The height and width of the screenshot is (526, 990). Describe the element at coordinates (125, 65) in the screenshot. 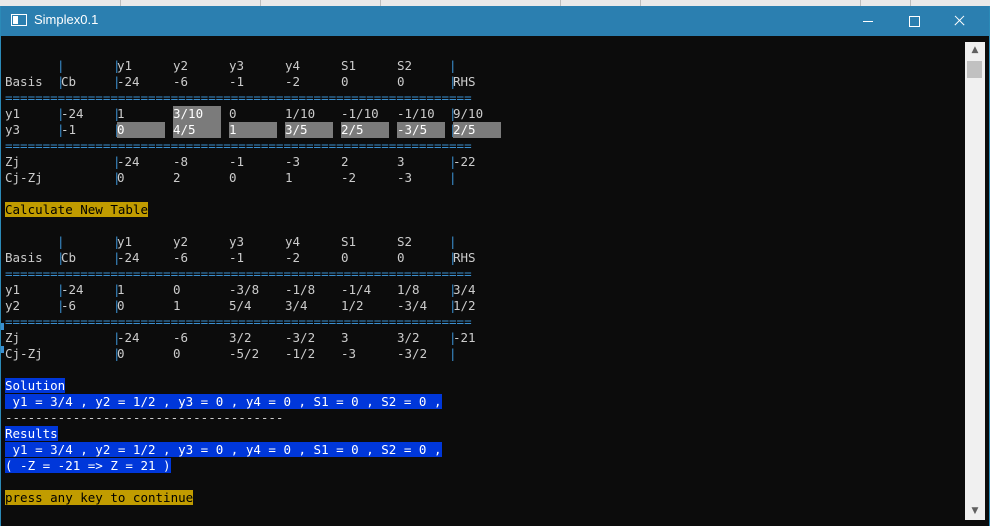

I see `var-header: y1` at that location.